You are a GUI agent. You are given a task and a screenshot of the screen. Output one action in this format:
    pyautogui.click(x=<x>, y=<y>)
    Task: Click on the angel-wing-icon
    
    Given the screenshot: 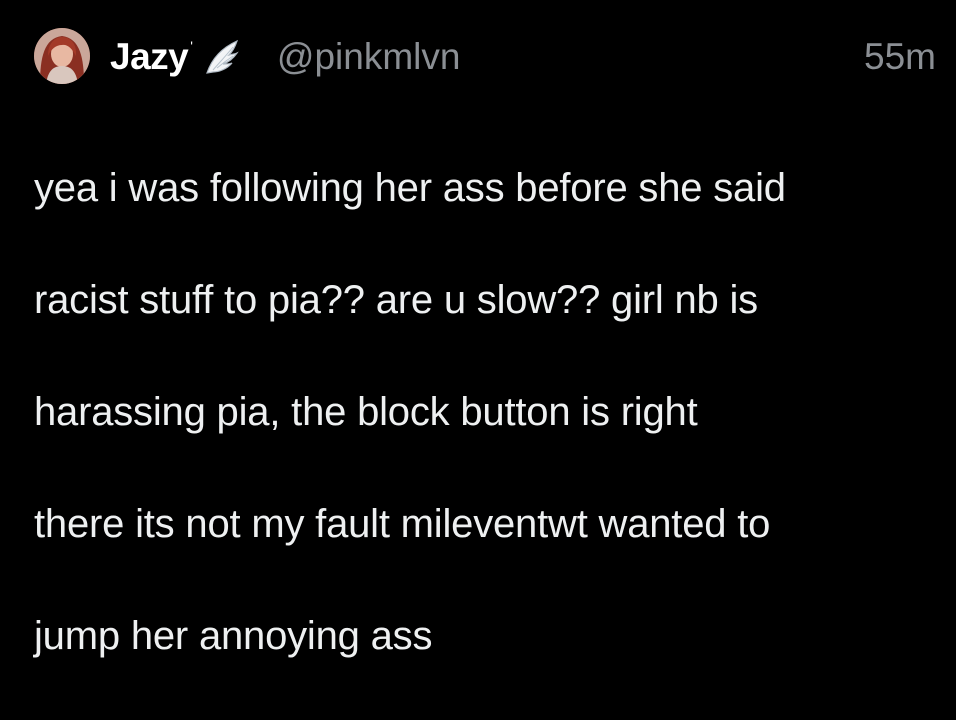 What is the action you would take?
    pyautogui.click(x=222, y=57)
    